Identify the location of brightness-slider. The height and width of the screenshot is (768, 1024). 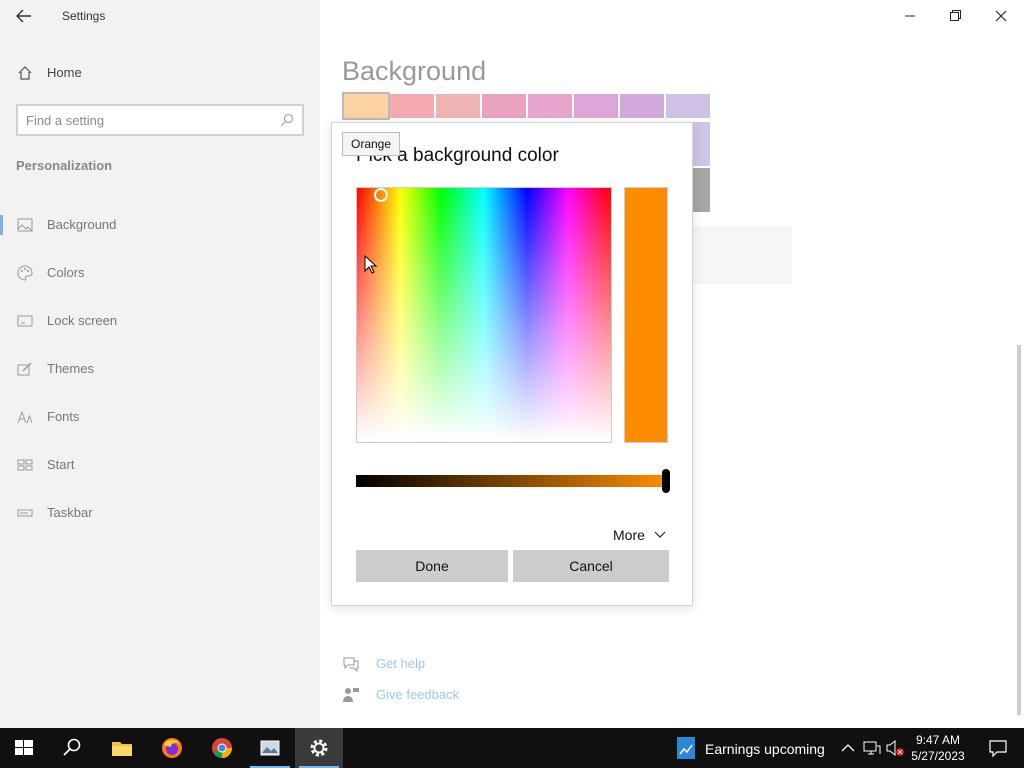
(513, 481).